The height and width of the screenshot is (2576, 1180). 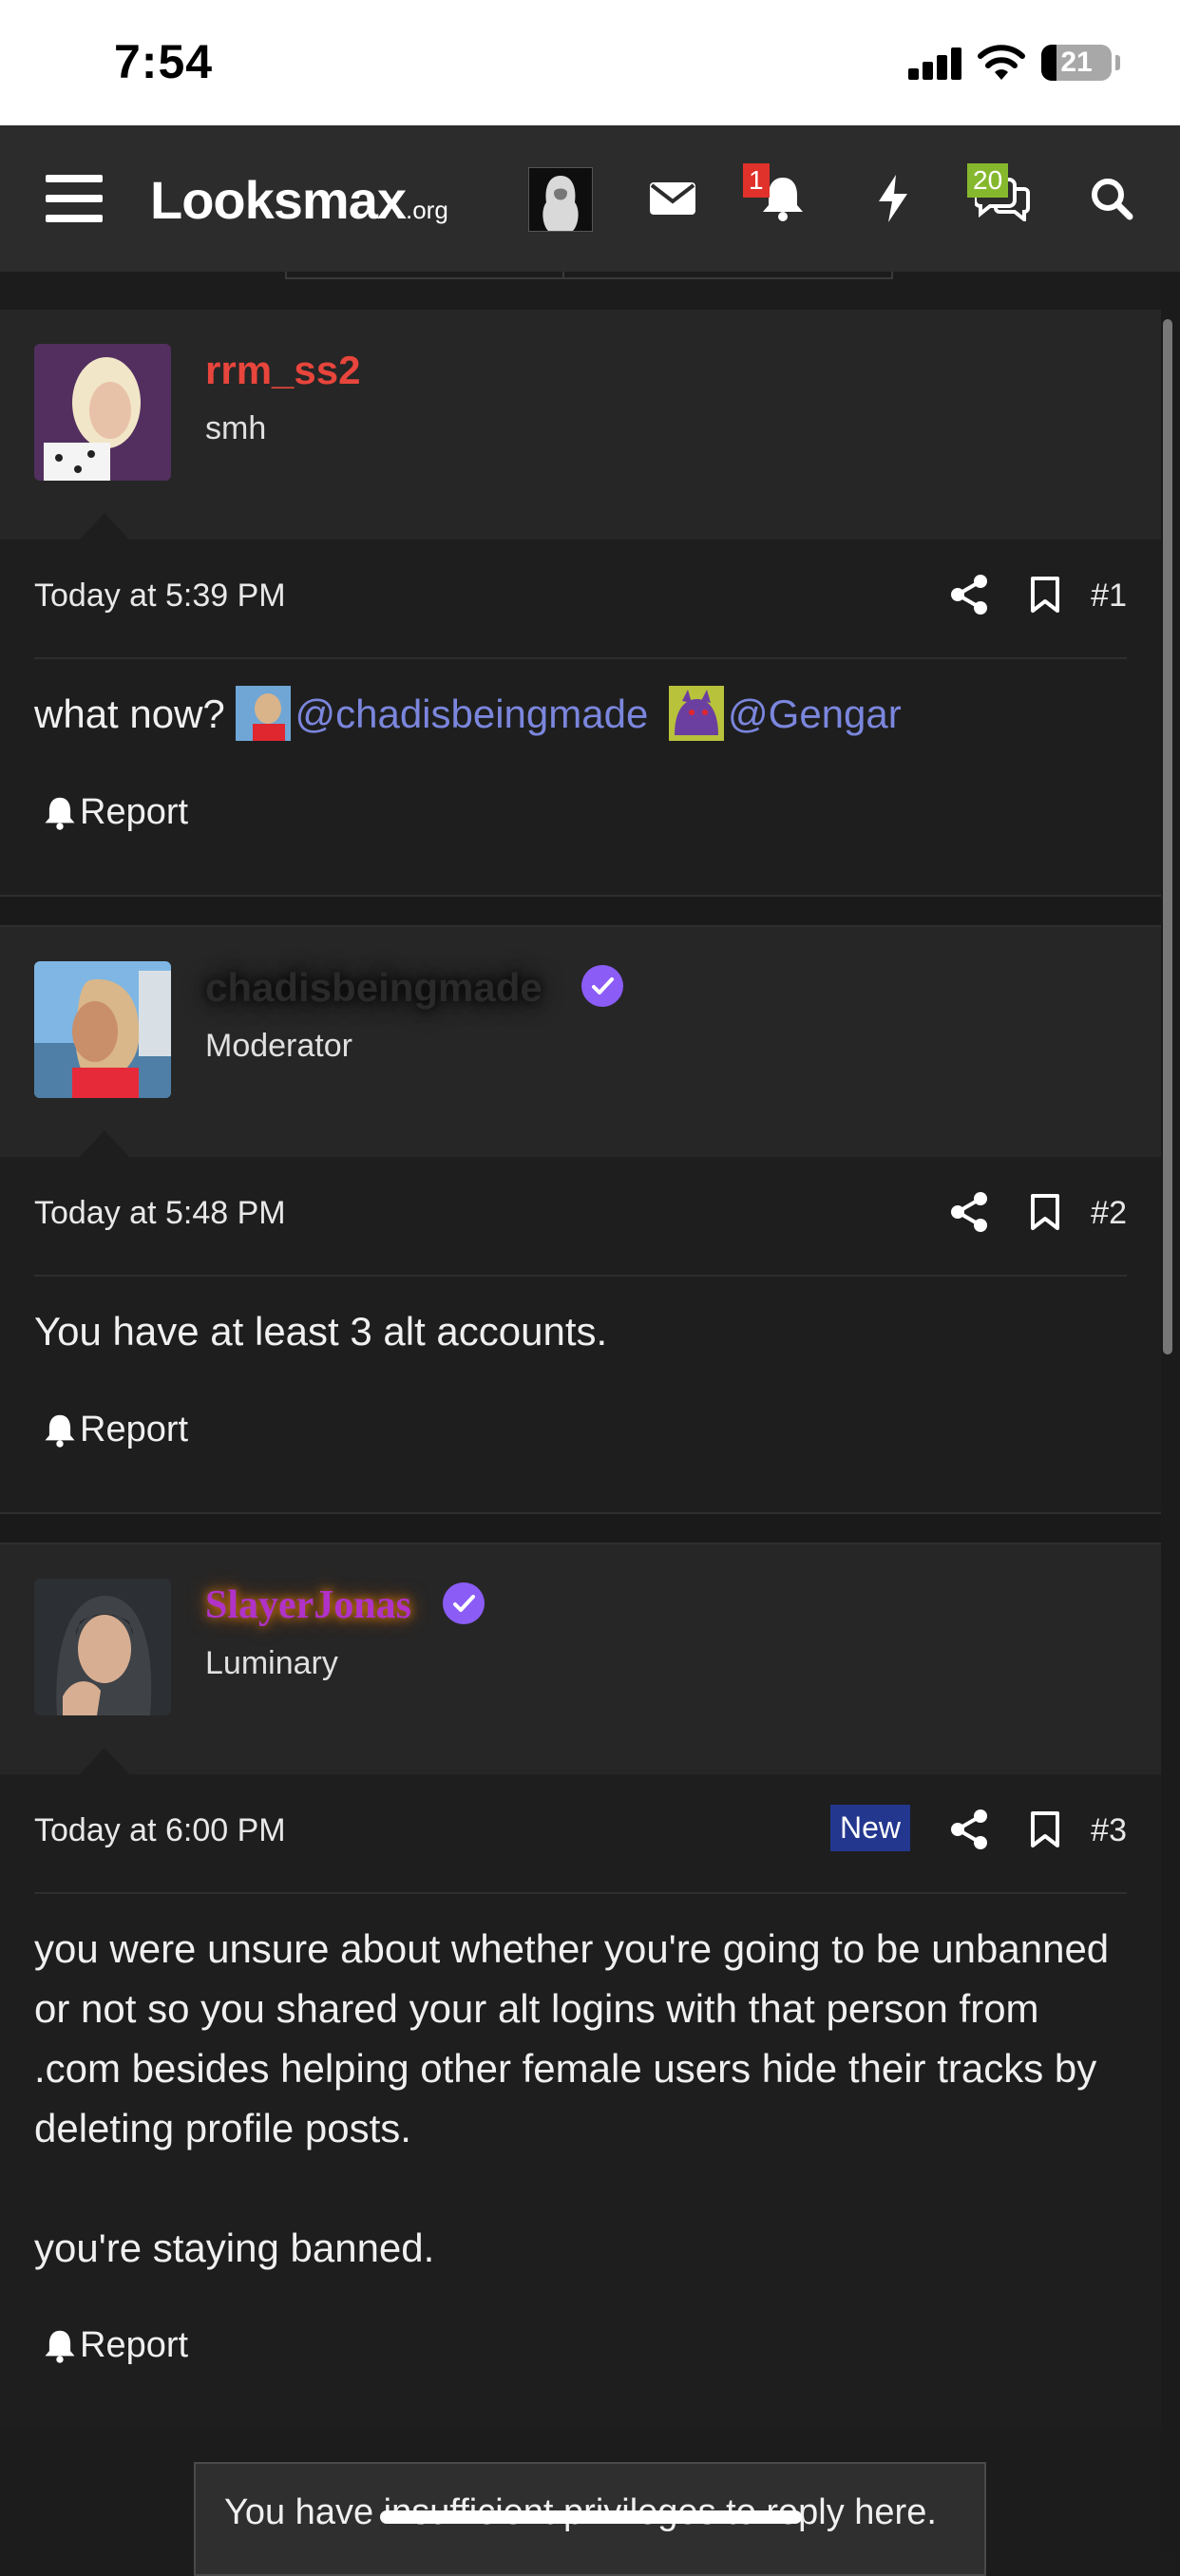 What do you see at coordinates (580, 425) in the screenshot?
I see `post-author-header: rrm_ss2 smh` at bounding box center [580, 425].